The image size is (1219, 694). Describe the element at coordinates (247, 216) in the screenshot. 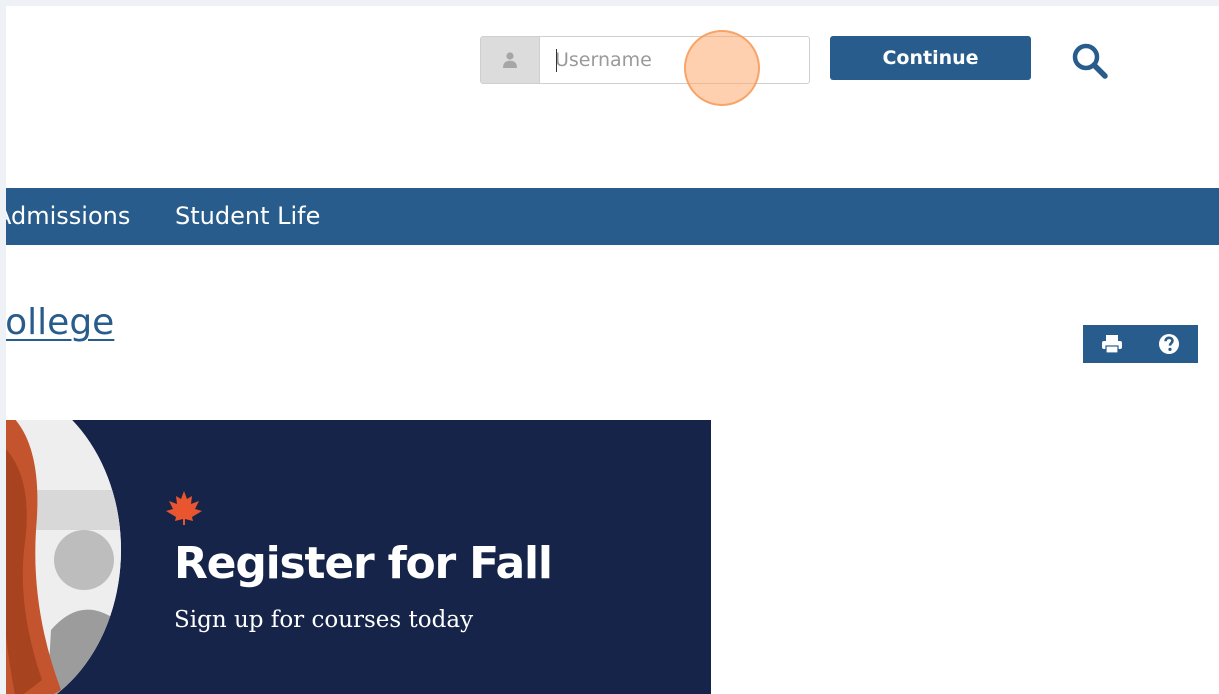

I see `nav-item-student-life: Student Life` at that location.